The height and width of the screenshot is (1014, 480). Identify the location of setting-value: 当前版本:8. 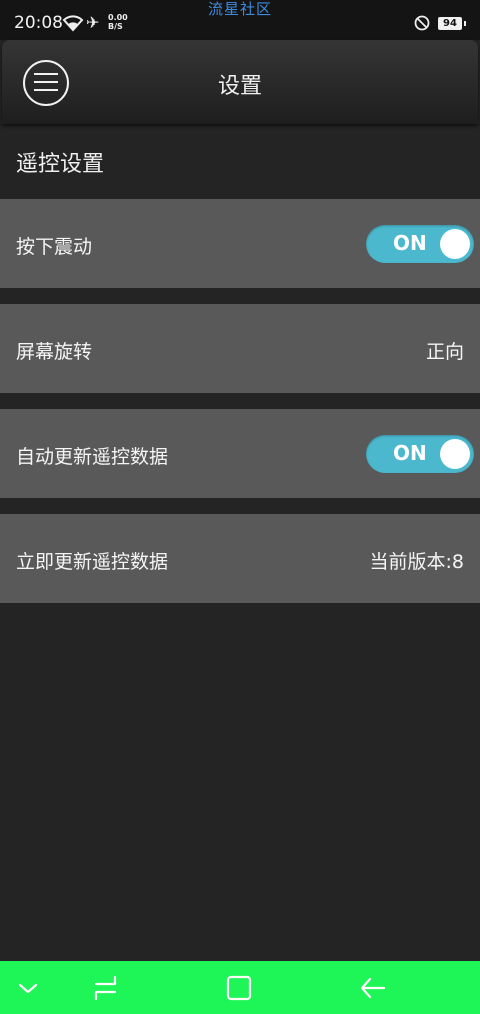
(417, 562).